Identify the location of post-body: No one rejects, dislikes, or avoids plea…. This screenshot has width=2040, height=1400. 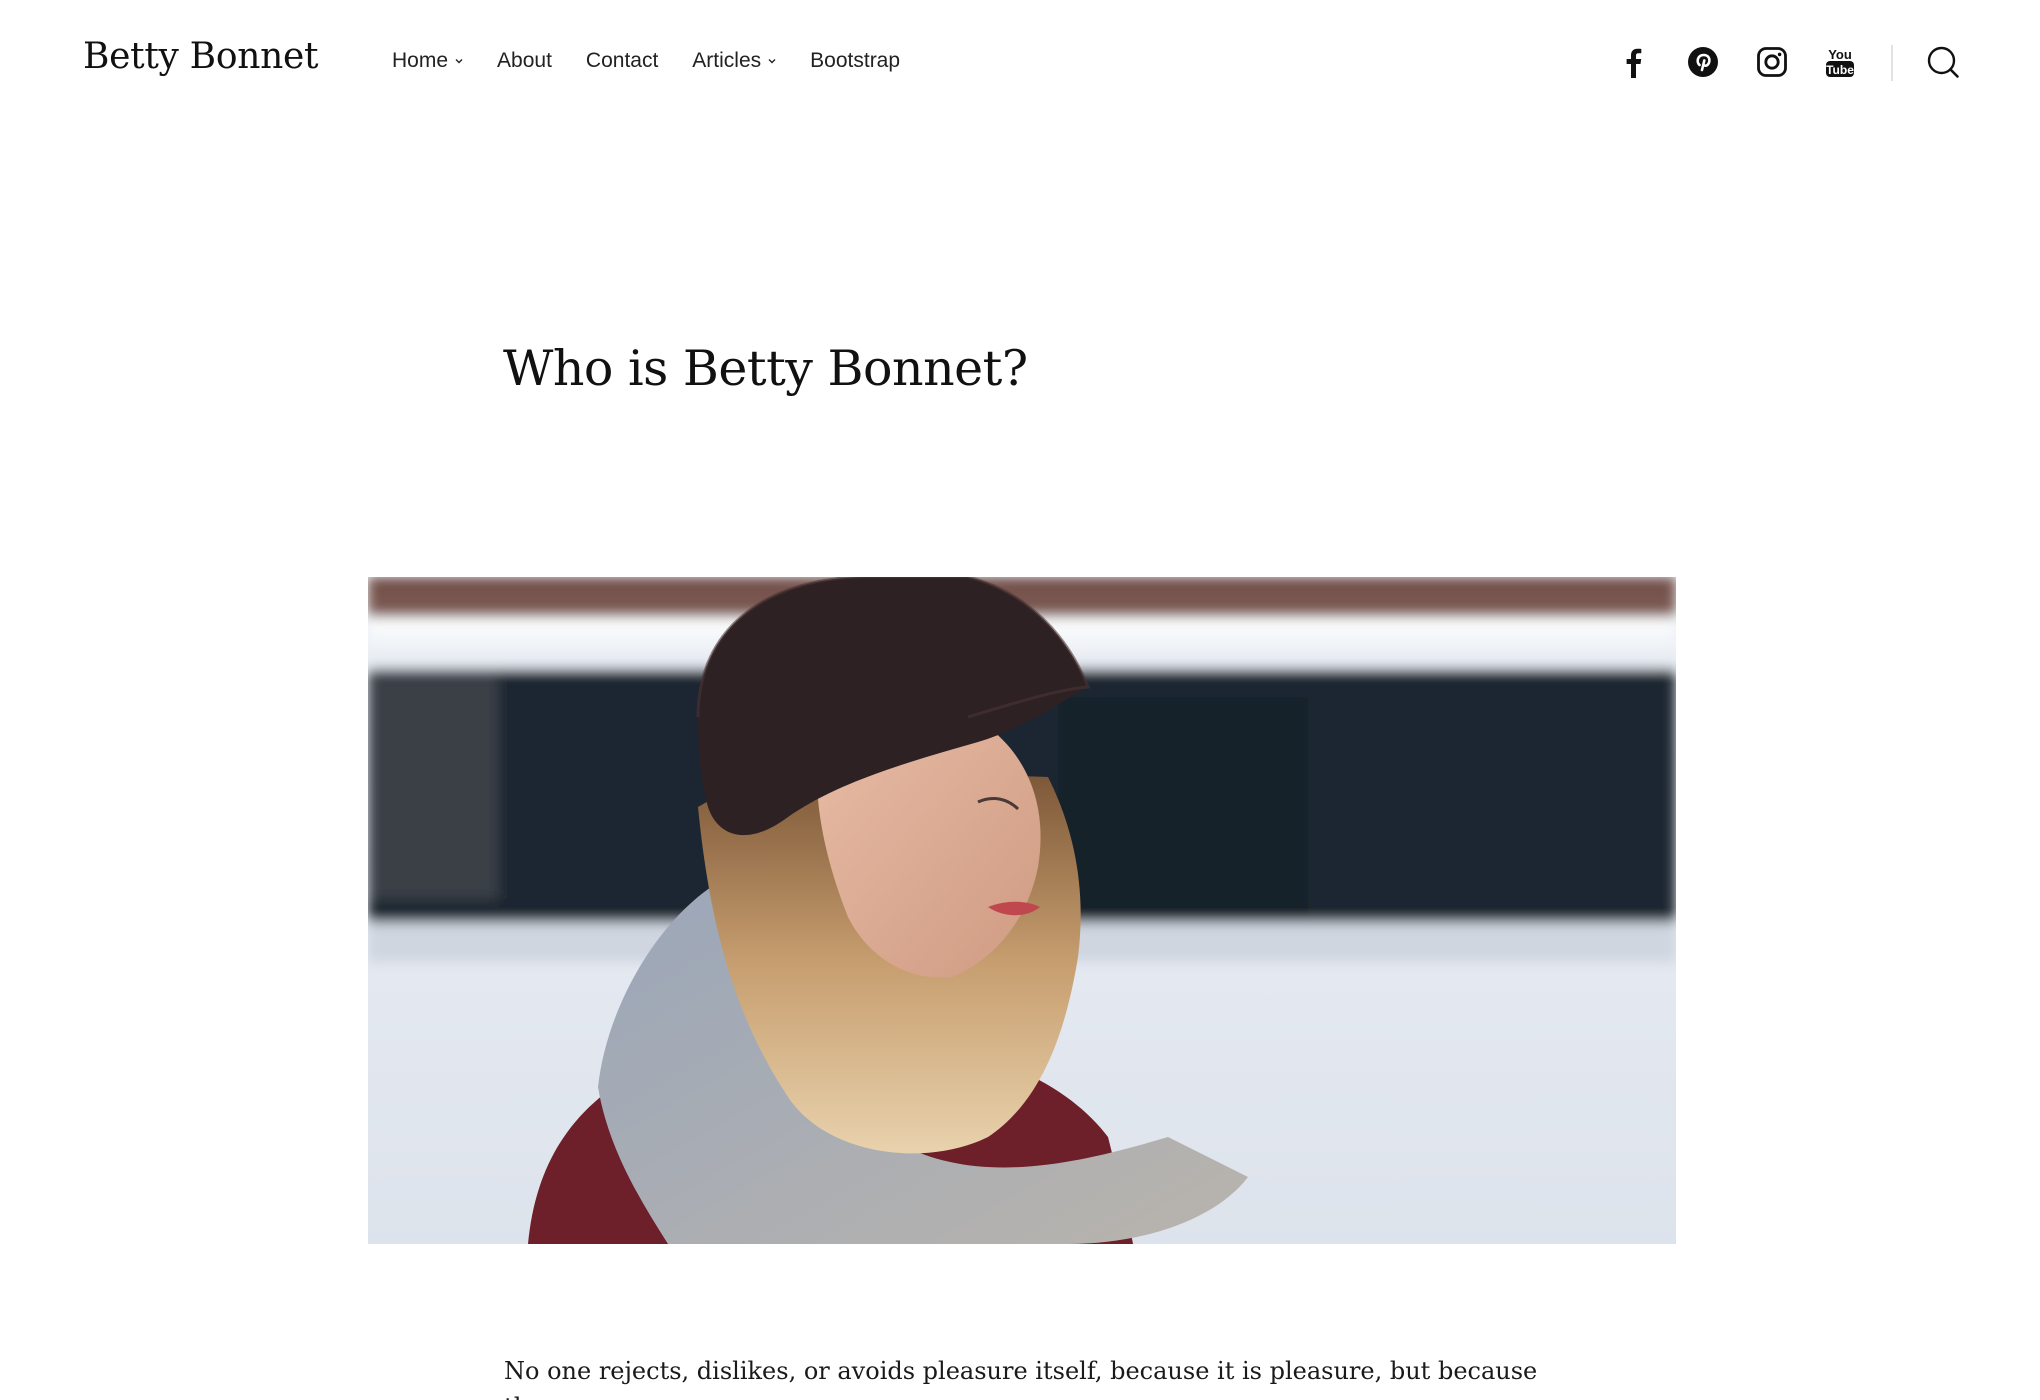
(1021, 1378).